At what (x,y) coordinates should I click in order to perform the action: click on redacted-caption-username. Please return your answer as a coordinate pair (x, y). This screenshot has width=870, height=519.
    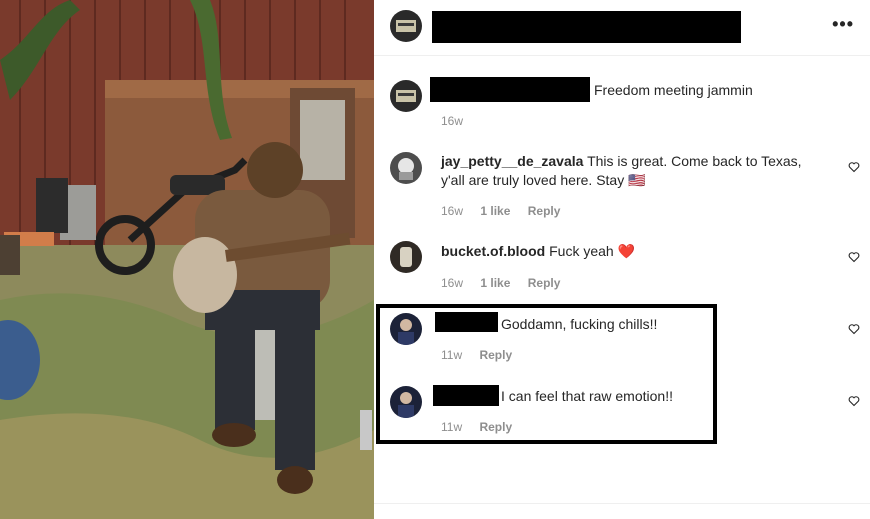
    Looking at the image, I should click on (510, 89).